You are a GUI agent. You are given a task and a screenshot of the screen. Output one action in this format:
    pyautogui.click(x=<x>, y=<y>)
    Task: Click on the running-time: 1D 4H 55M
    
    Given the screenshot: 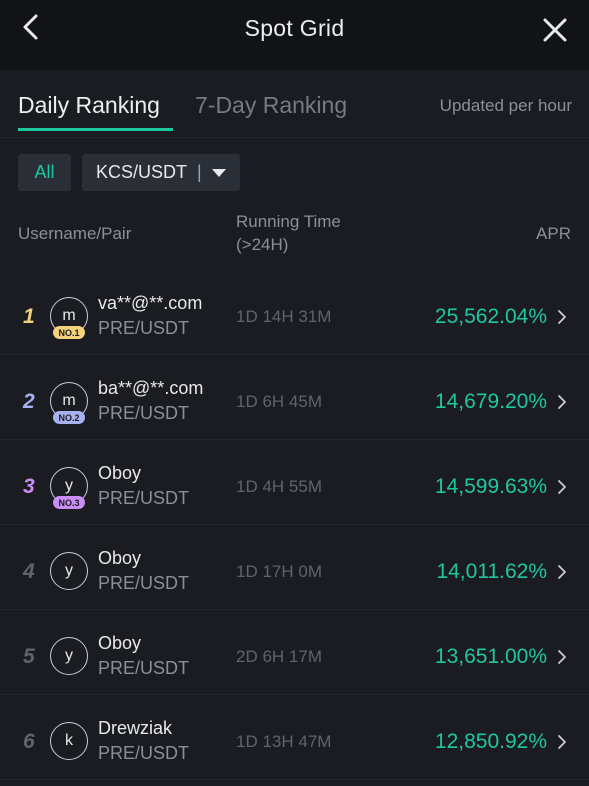 What is the action you would take?
    pyautogui.click(x=279, y=486)
    